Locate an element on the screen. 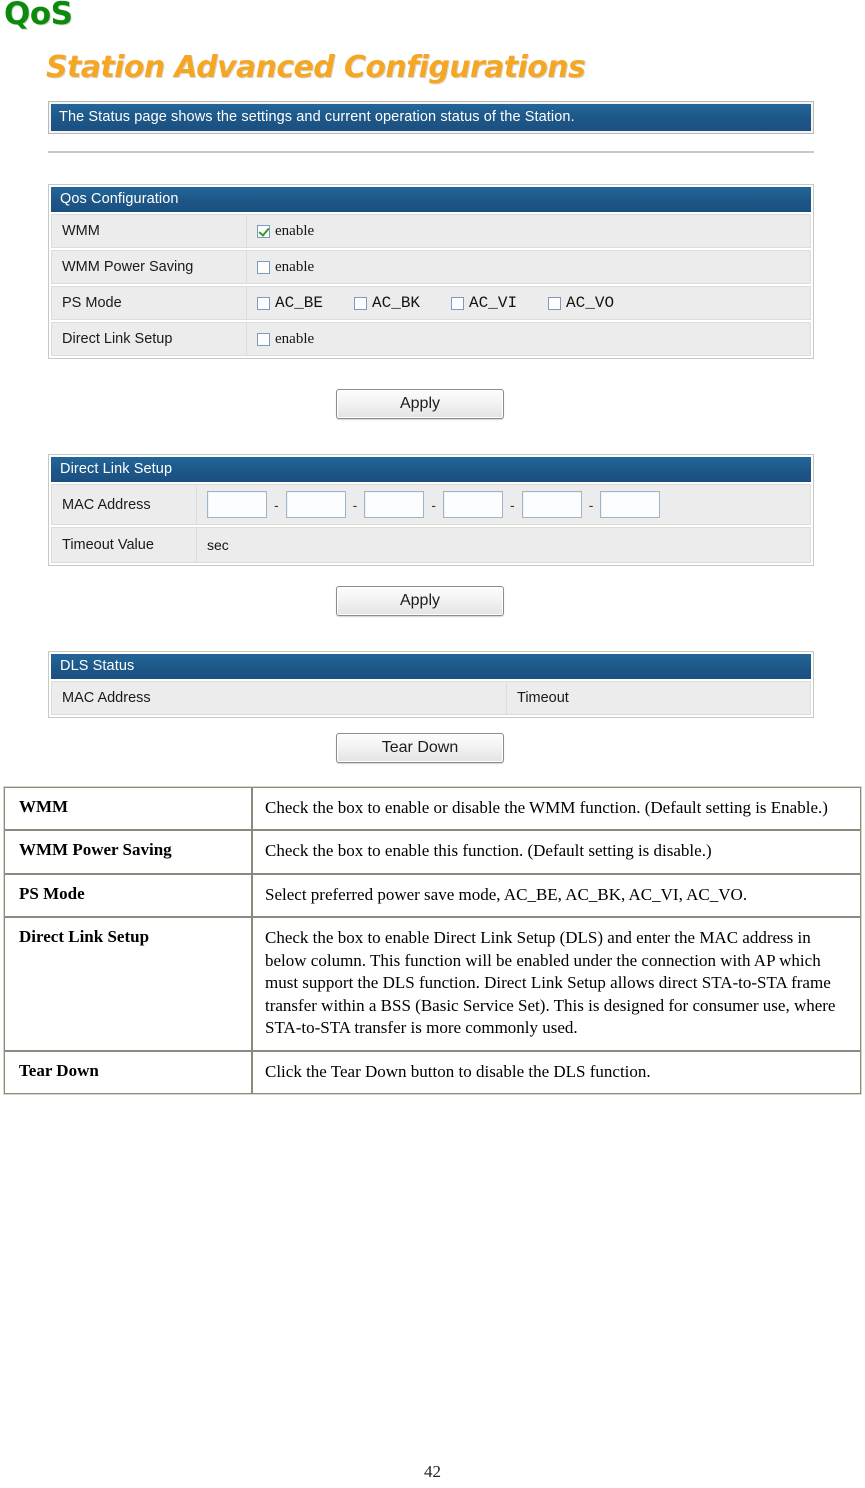  qos-row-ps-mode-value: AC_BE AC_BK AC_VI AC_VO is located at coordinates (529, 303).